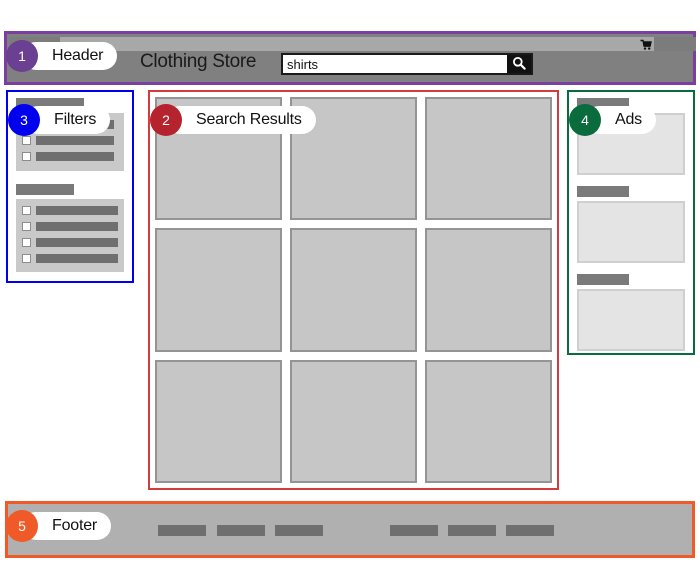  I want to click on annotation-number-4: 4, so click(585, 120).